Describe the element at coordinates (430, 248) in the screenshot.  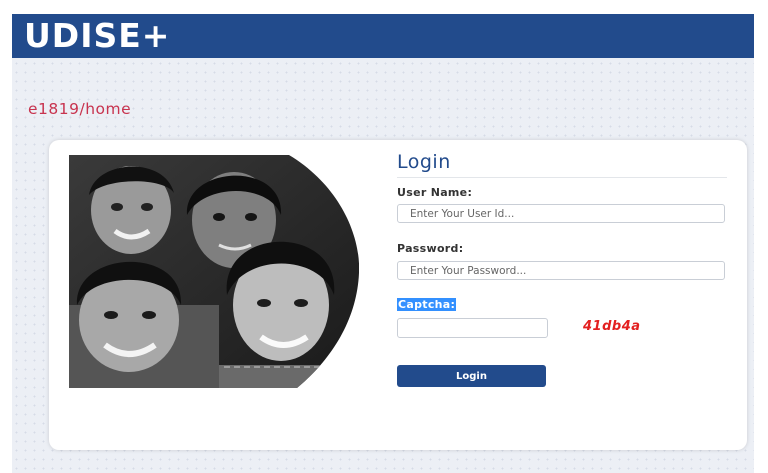
I see `password-label: Password:` at that location.